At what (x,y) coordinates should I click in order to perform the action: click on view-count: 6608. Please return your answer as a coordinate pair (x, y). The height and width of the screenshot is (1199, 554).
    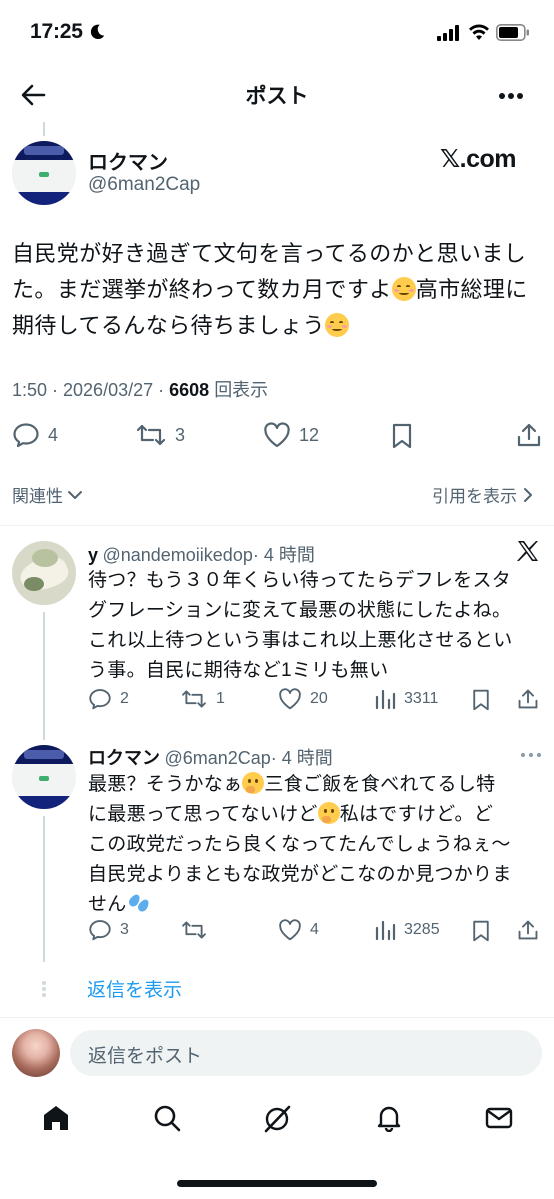
    Looking at the image, I should click on (189, 390).